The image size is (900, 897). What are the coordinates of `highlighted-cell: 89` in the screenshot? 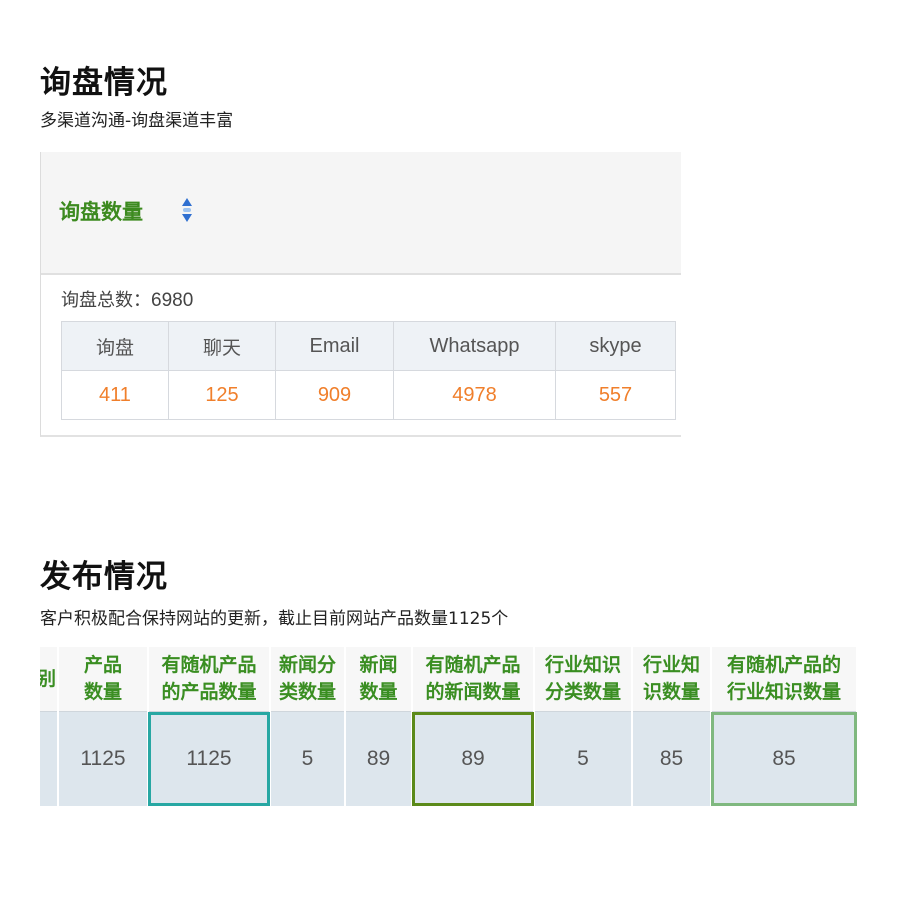 It's located at (474, 758).